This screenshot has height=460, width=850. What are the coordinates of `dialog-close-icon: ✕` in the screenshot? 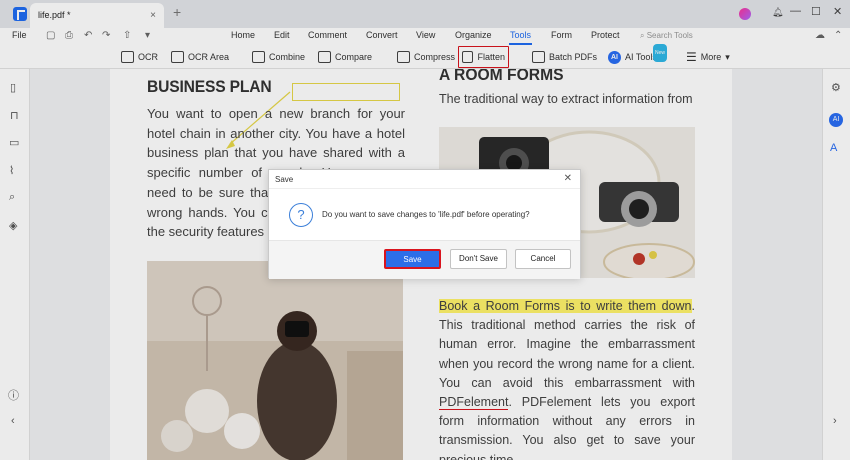 It's located at (568, 178).